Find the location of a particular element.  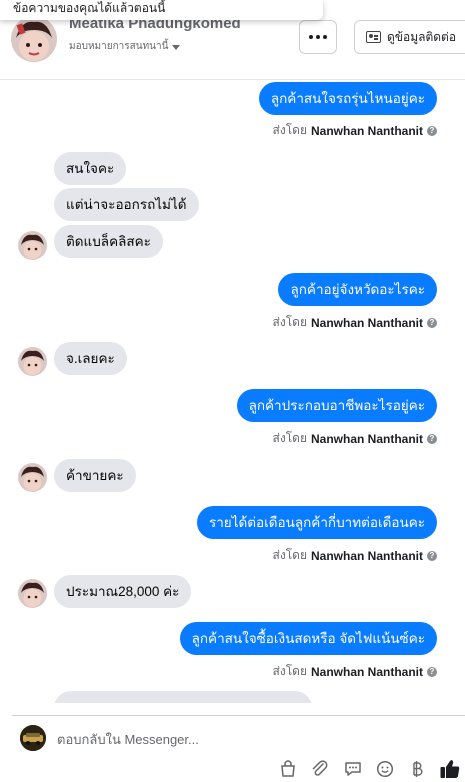

message-outgoing: ลูกค้าอยู่จังหวัดอะไรคะ is located at coordinates (357, 289).